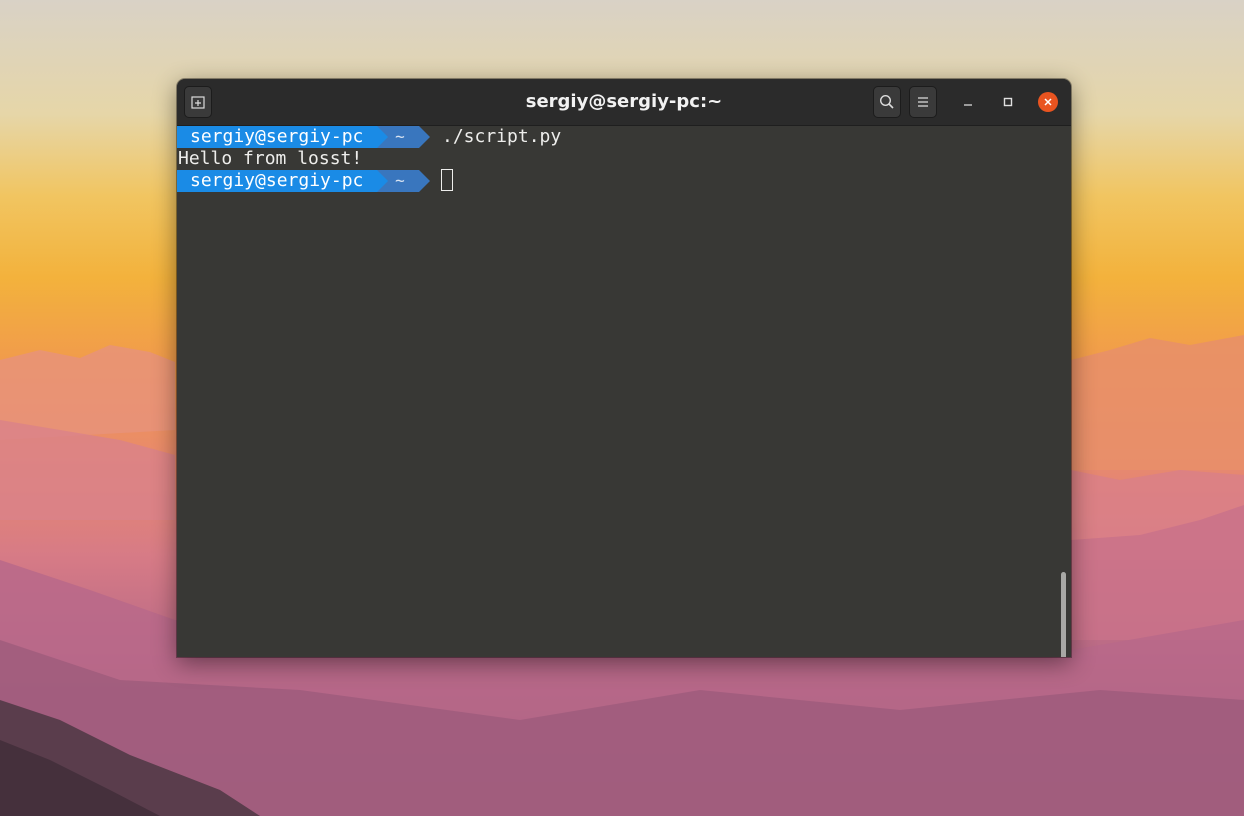  What do you see at coordinates (270, 158) in the screenshot?
I see `command-output: Hello from losst!` at bounding box center [270, 158].